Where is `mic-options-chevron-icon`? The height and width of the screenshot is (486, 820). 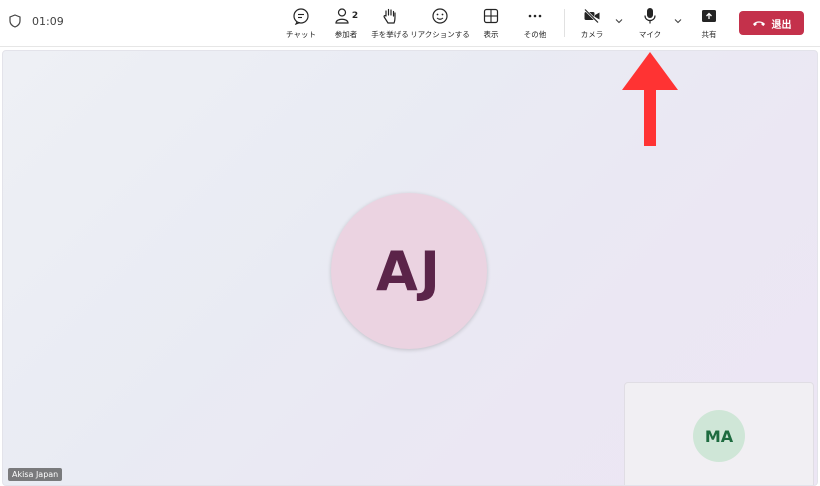 mic-options-chevron-icon is located at coordinates (678, 21).